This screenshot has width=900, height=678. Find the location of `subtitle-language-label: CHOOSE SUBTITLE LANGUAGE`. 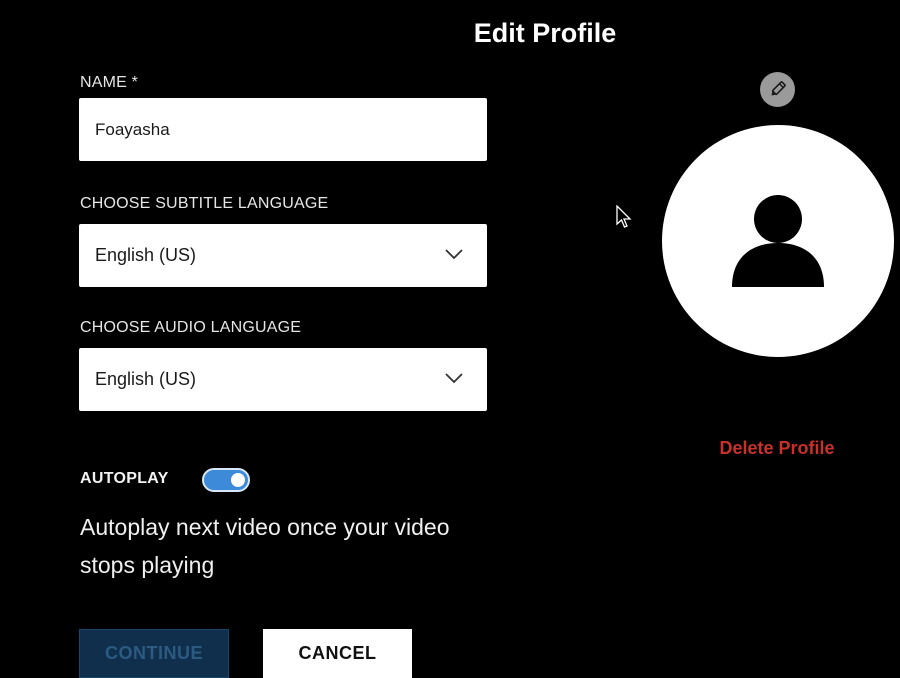

subtitle-language-label: CHOOSE SUBTITLE LANGUAGE is located at coordinates (204, 203).